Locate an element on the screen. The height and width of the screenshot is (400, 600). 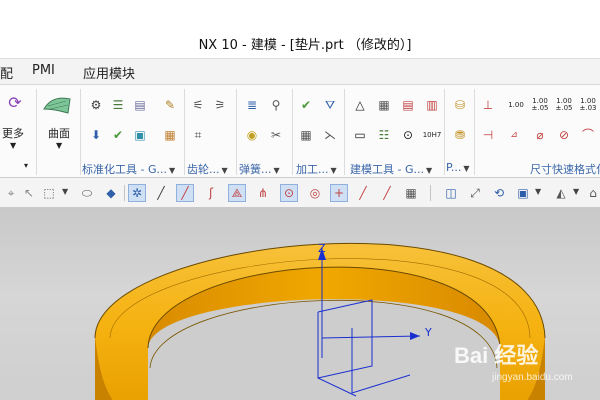
check-feature-icon: ✔ is located at coordinates (306, 105).